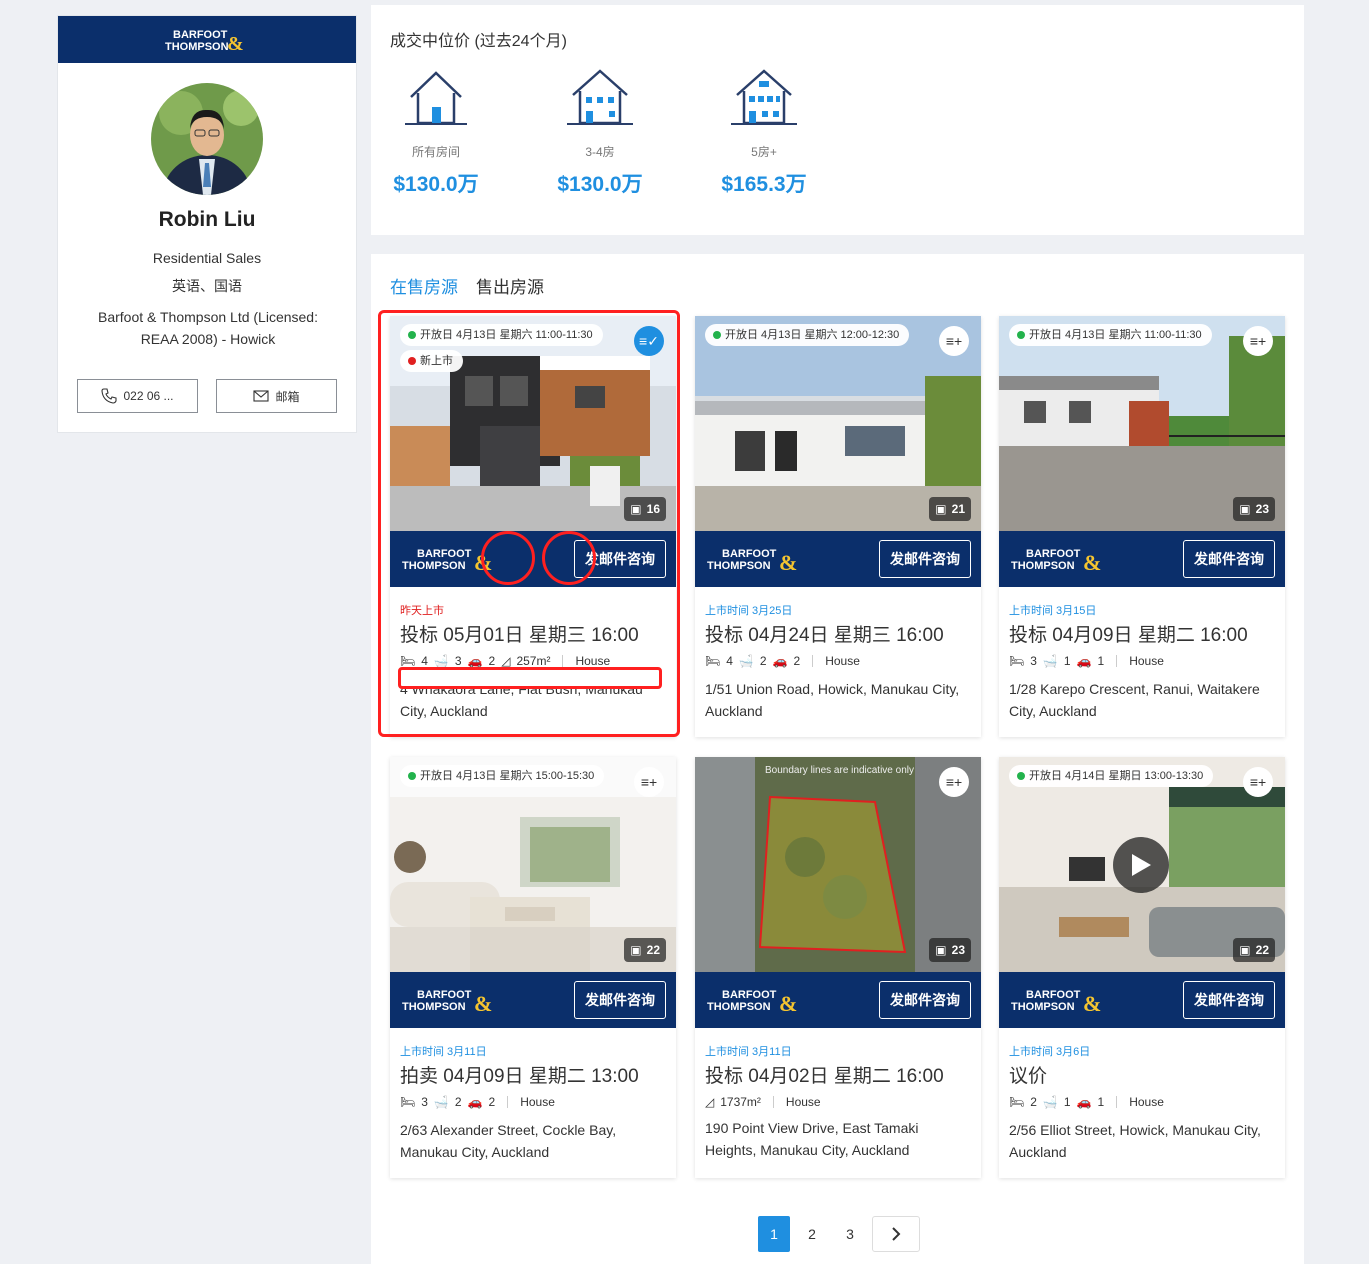  What do you see at coordinates (807, 335) in the screenshot?
I see `open-home-badge: 开放日 4月13日 星期六 12:00-12:30` at bounding box center [807, 335].